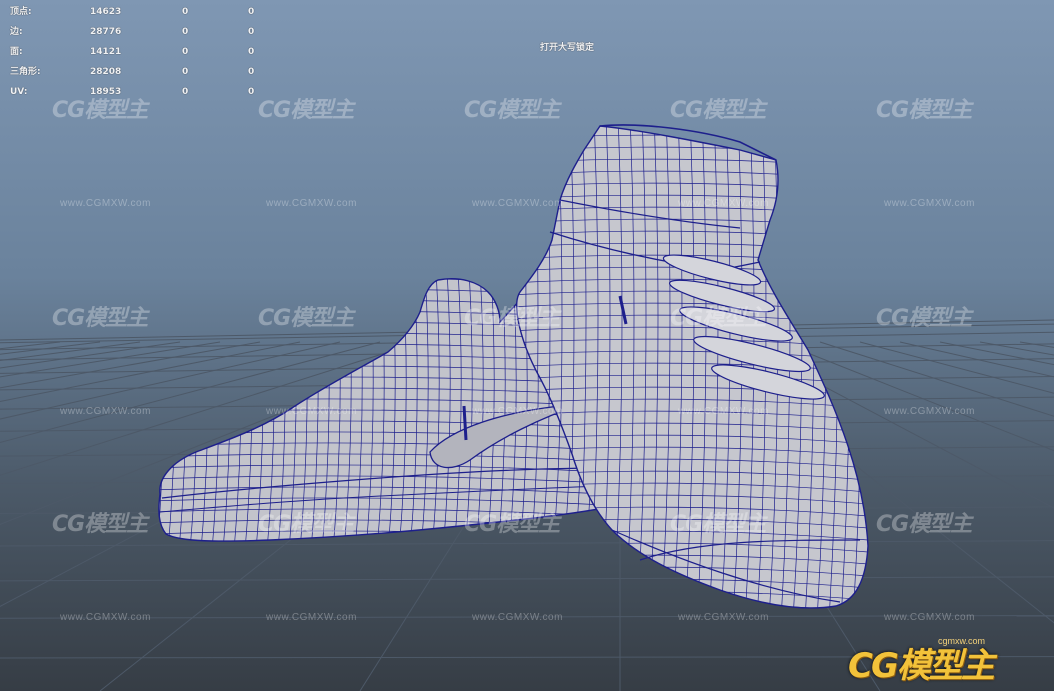  Describe the element at coordinates (567, 48) in the screenshot. I see `caps-lock-message: 打开大写锁定` at that location.